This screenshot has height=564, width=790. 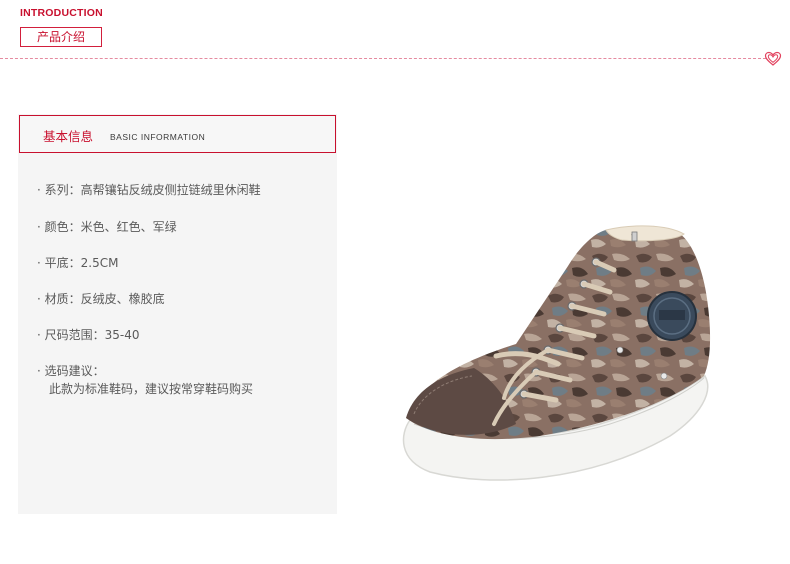 I want to click on intro-title-en: INTRODUCTION, so click(x=61, y=13).